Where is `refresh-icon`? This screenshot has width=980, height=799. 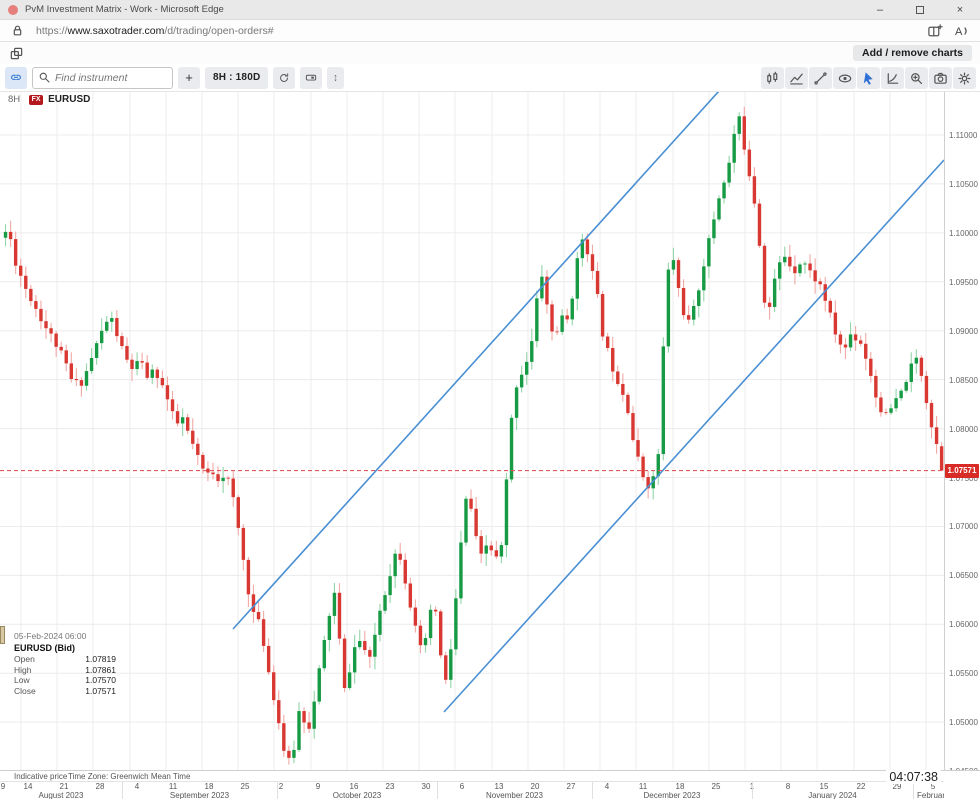
refresh-icon is located at coordinates (284, 77).